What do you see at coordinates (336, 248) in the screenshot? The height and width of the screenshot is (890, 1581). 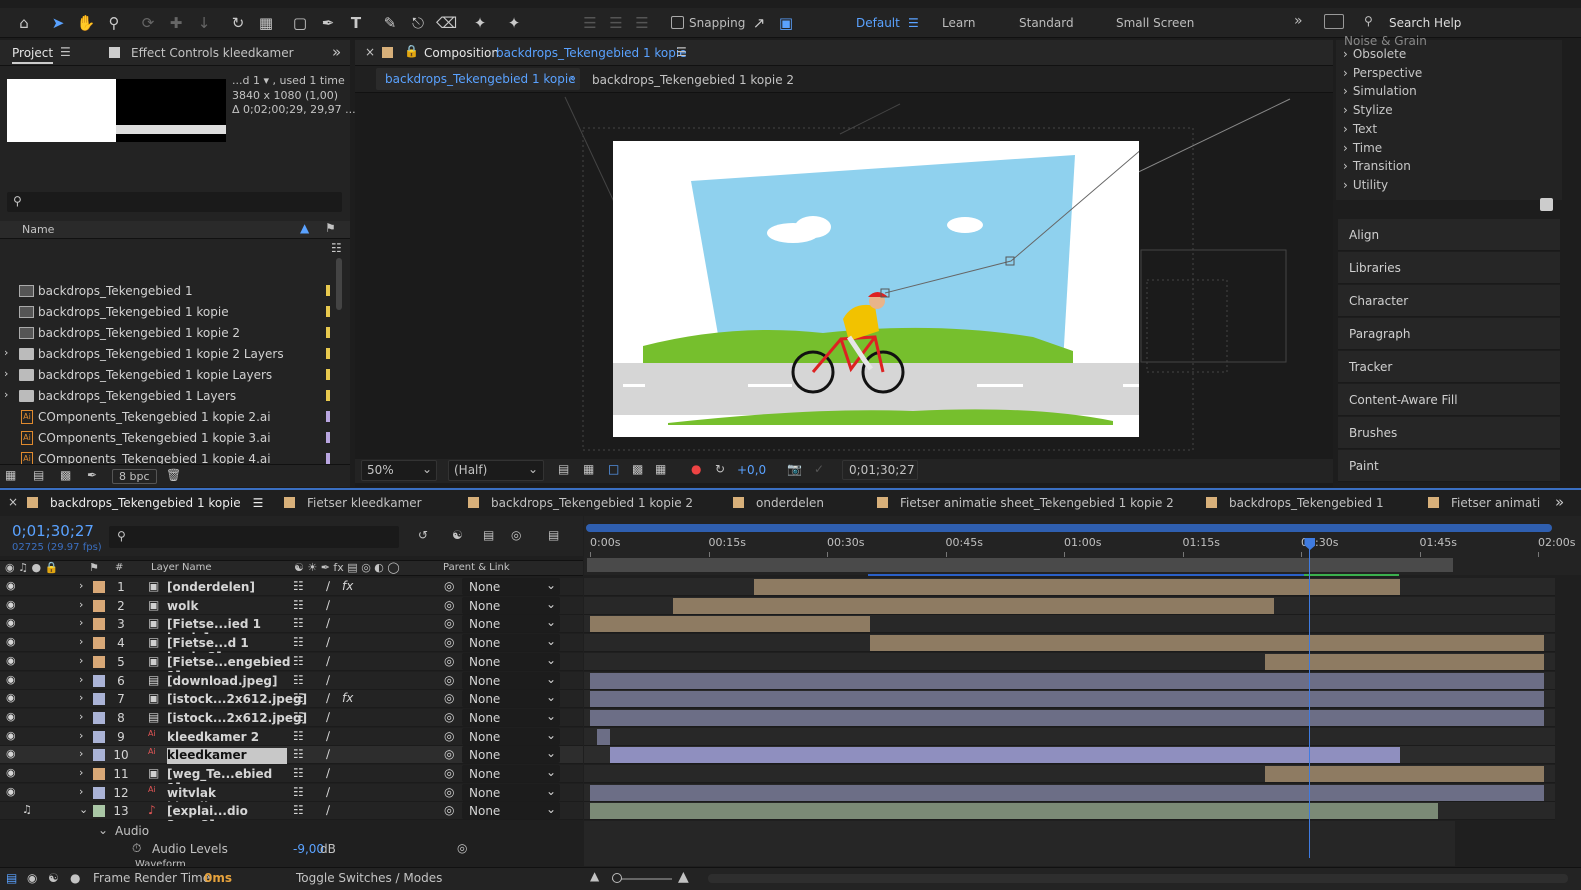 I see `flowchart-icon: ☷` at bounding box center [336, 248].